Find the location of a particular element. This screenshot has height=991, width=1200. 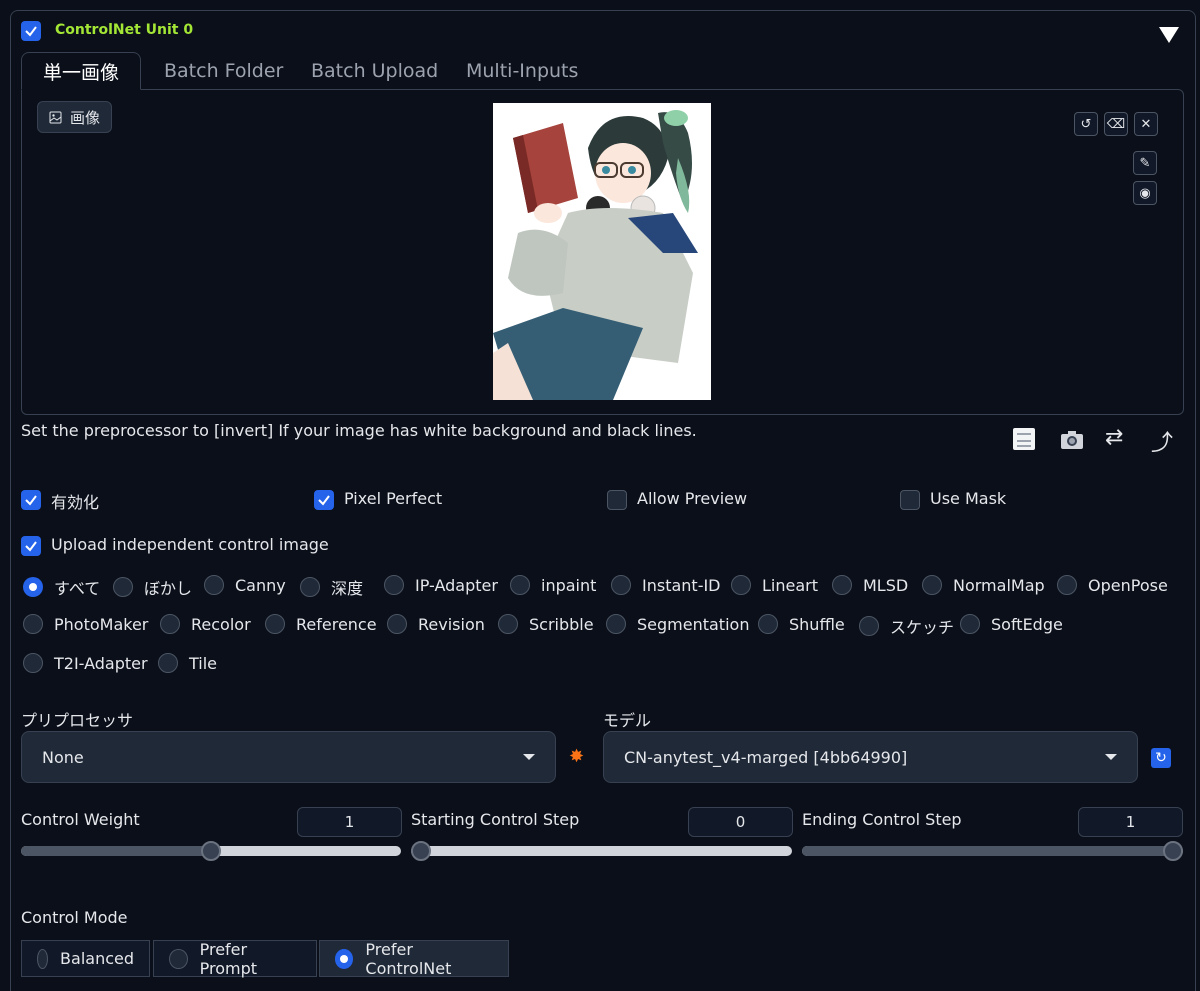

control-type-photomaker: PhotoMaker is located at coordinates (85, 624).